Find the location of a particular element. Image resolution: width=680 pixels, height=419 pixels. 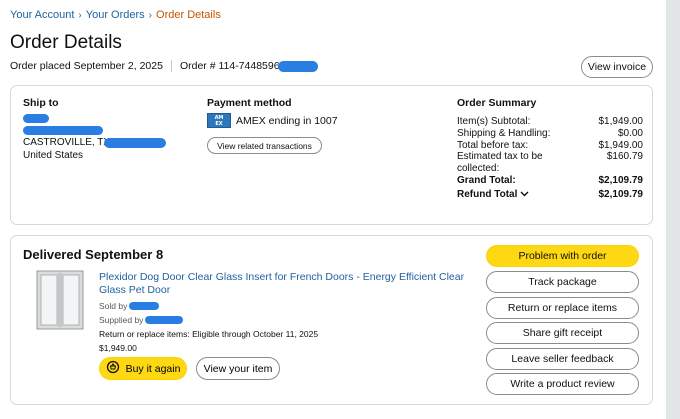

summary-label: Shipping & Handling: is located at coordinates (504, 133).